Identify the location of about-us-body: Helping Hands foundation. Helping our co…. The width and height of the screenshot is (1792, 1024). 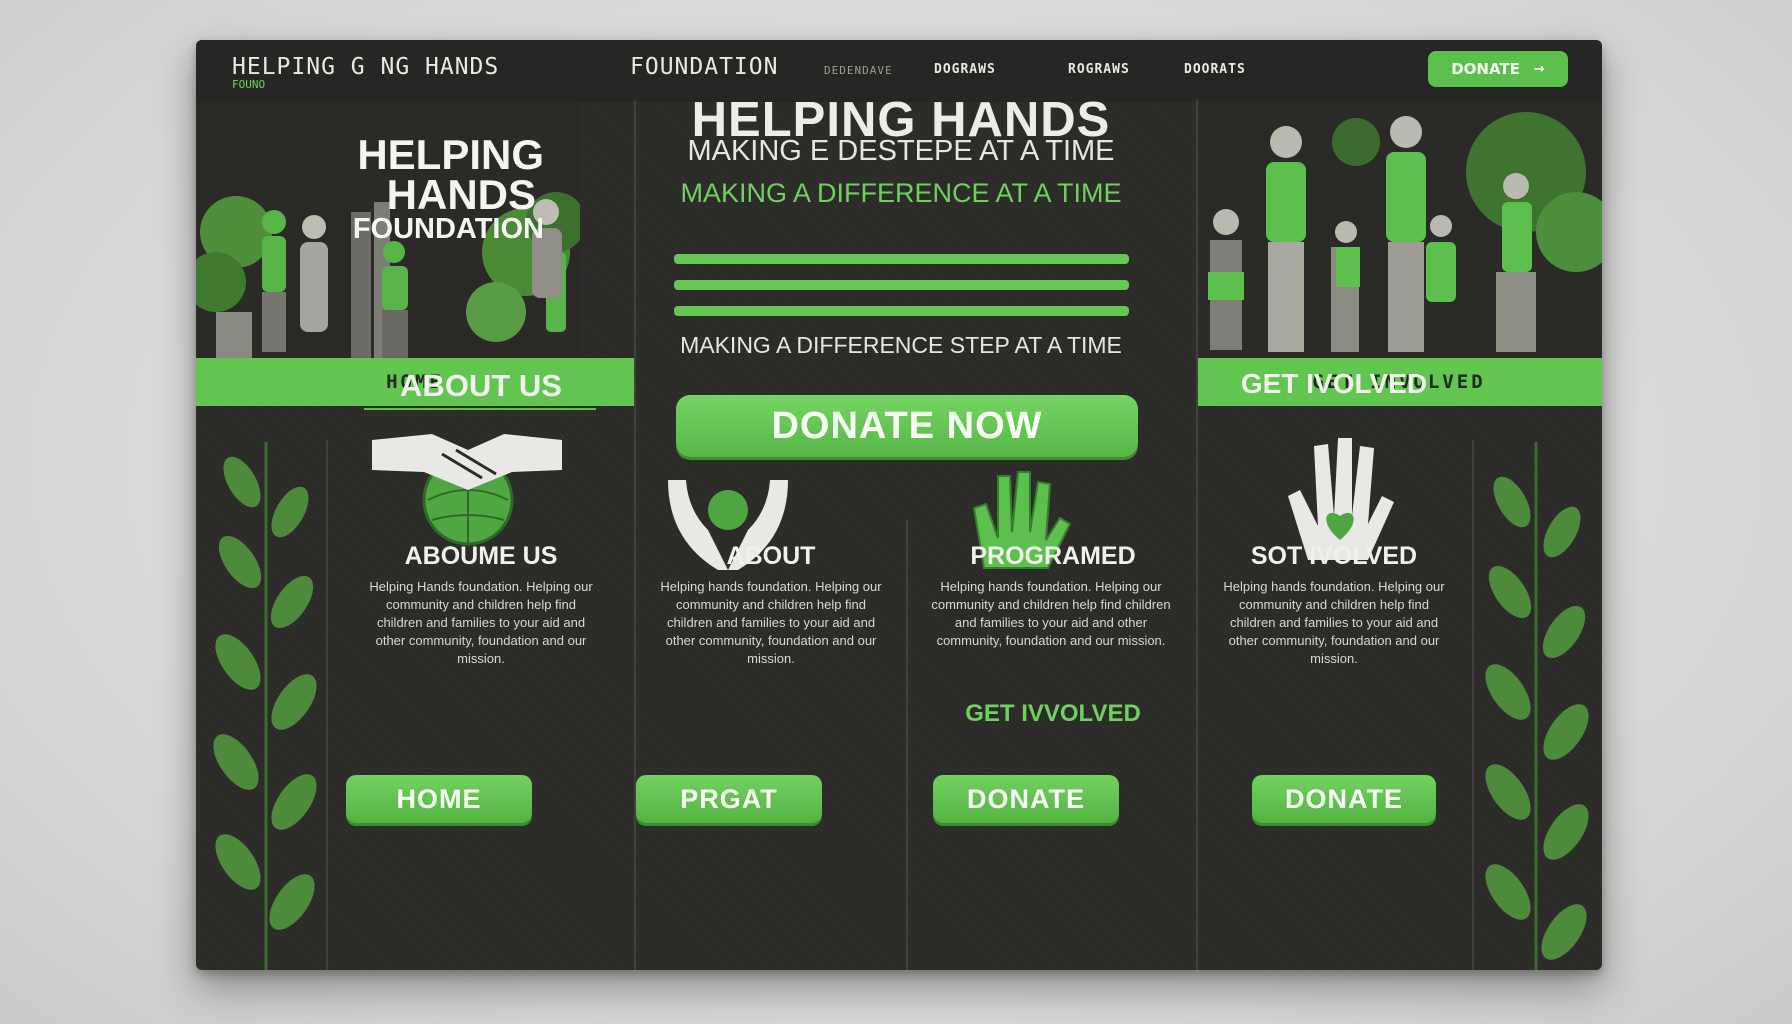
(481, 622).